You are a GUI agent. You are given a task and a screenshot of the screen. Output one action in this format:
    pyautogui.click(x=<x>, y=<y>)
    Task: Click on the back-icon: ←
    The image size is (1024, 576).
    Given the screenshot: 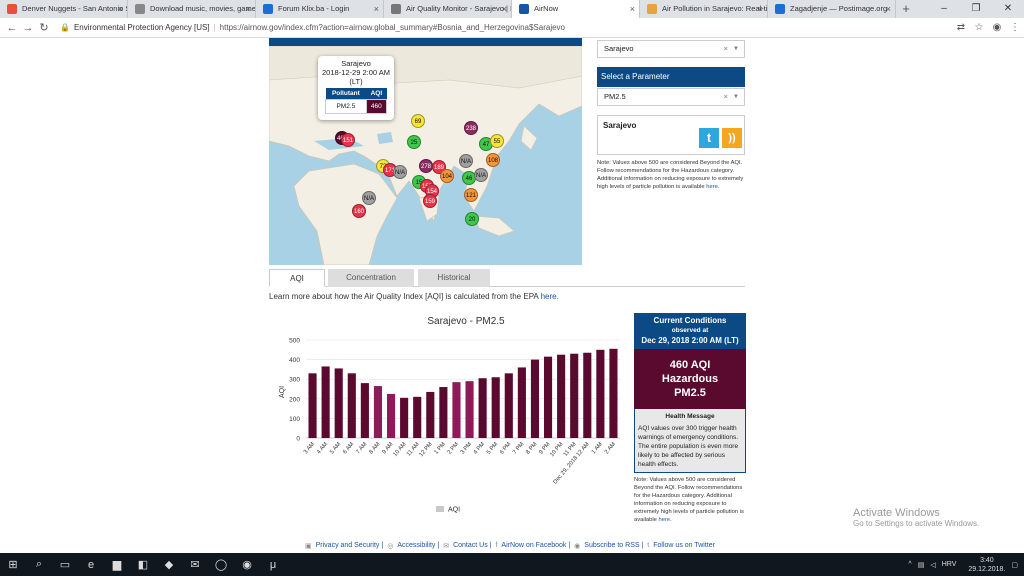 What is the action you would take?
    pyautogui.click(x=12, y=28)
    